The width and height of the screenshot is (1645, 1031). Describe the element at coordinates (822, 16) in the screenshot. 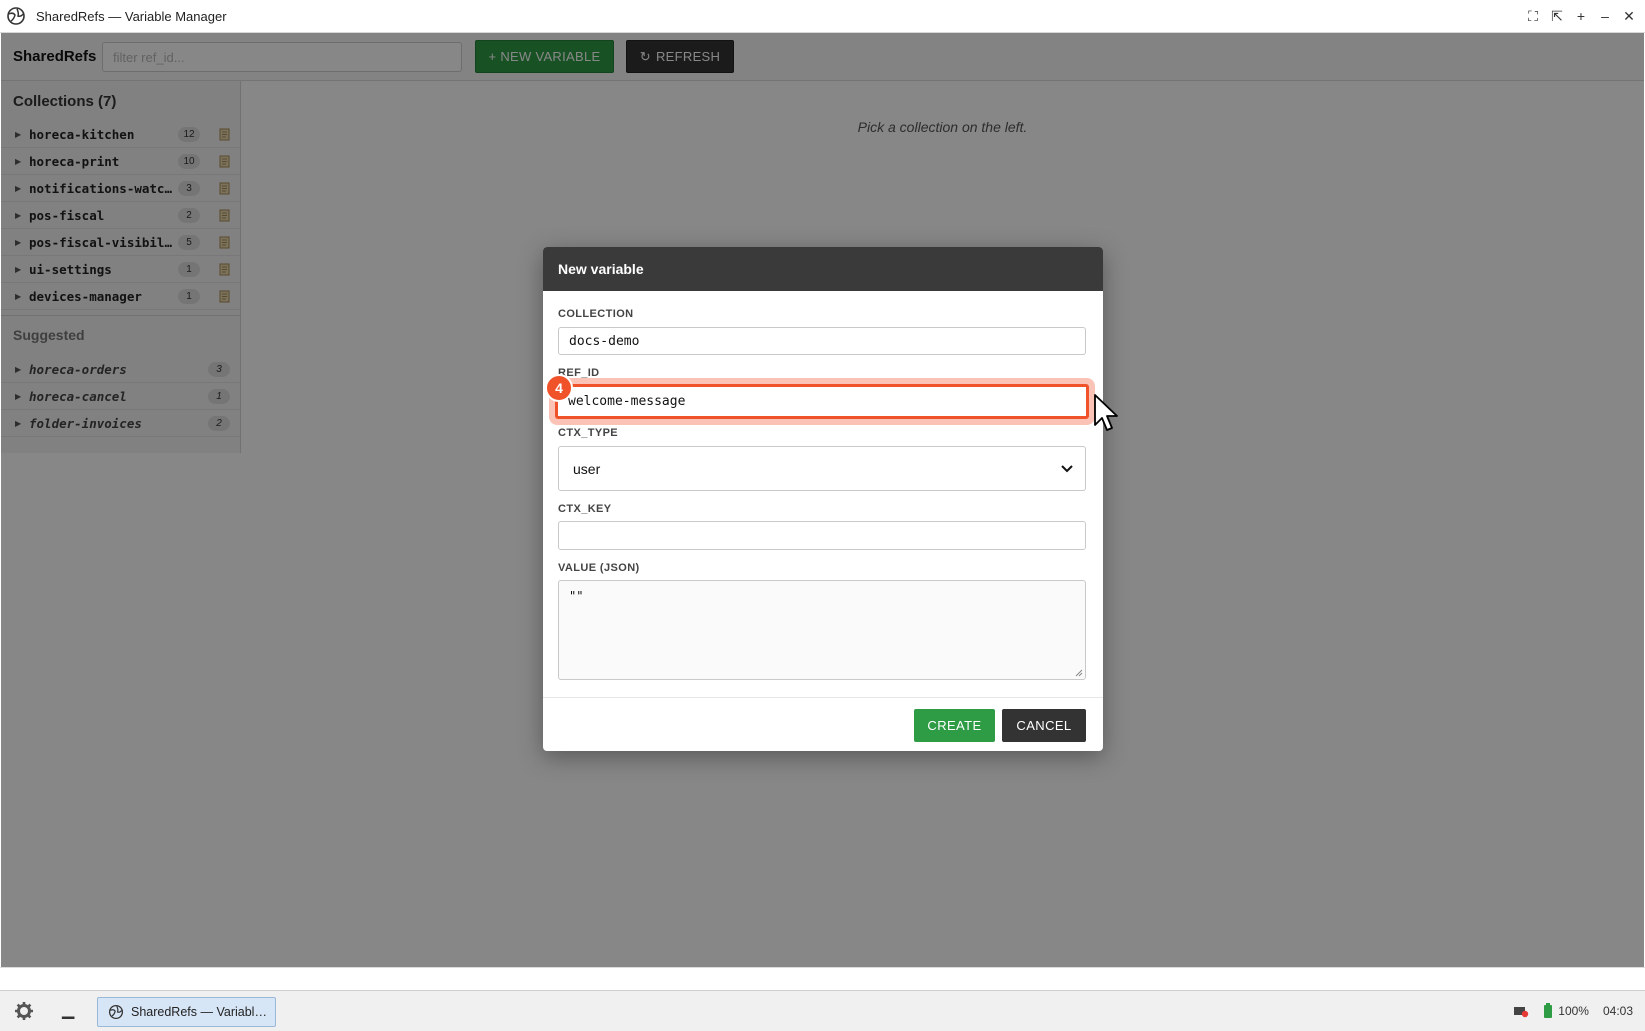

I see `window-titlebar: SharedRefs — Variable Manager ⛶ ⇱ + – ✕` at that location.